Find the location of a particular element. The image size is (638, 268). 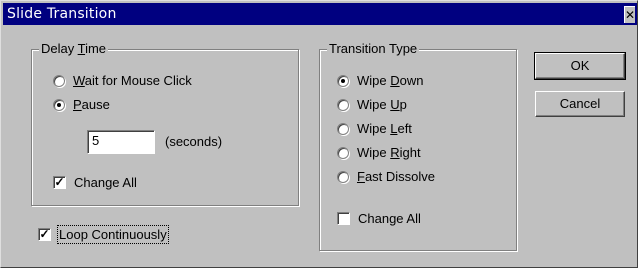

wait-for-mouse-click-label: Wait for Mouse Click is located at coordinates (132, 80).